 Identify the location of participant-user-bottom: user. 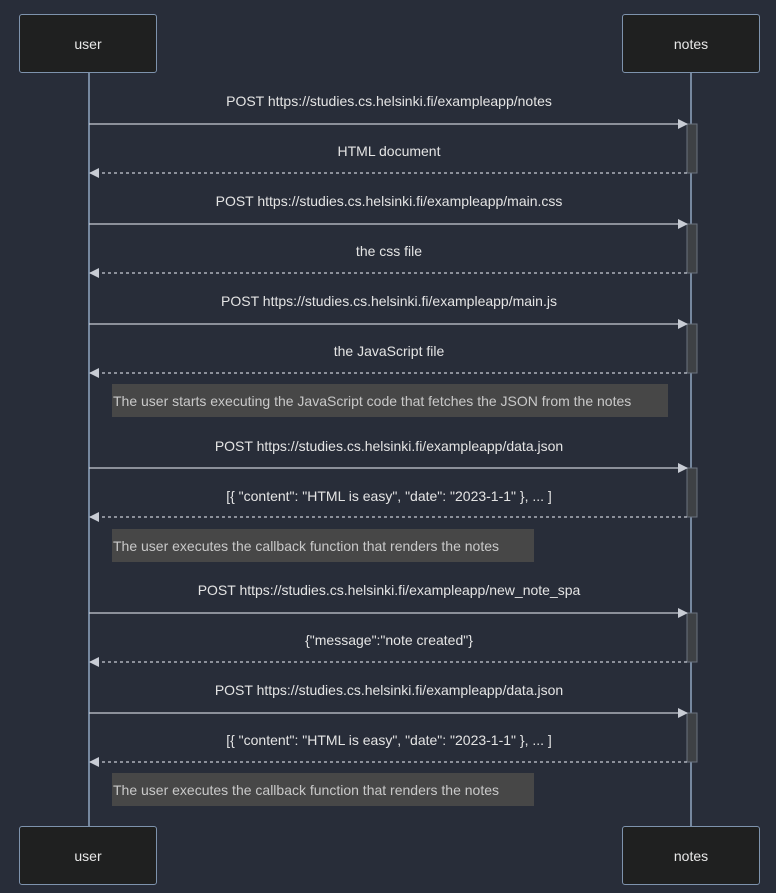
(88, 855).